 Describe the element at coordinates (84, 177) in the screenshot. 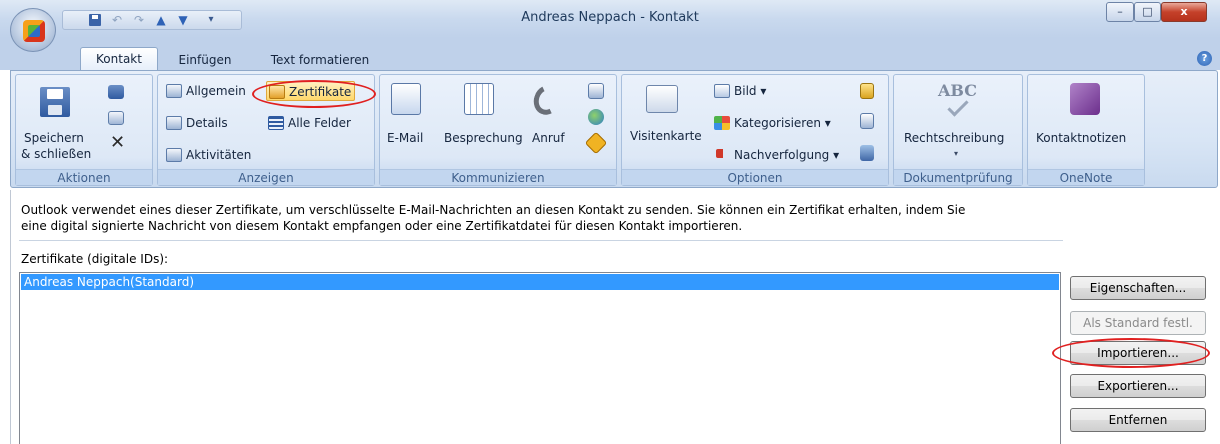

I see `group-label-aktionen: Aktionen` at that location.